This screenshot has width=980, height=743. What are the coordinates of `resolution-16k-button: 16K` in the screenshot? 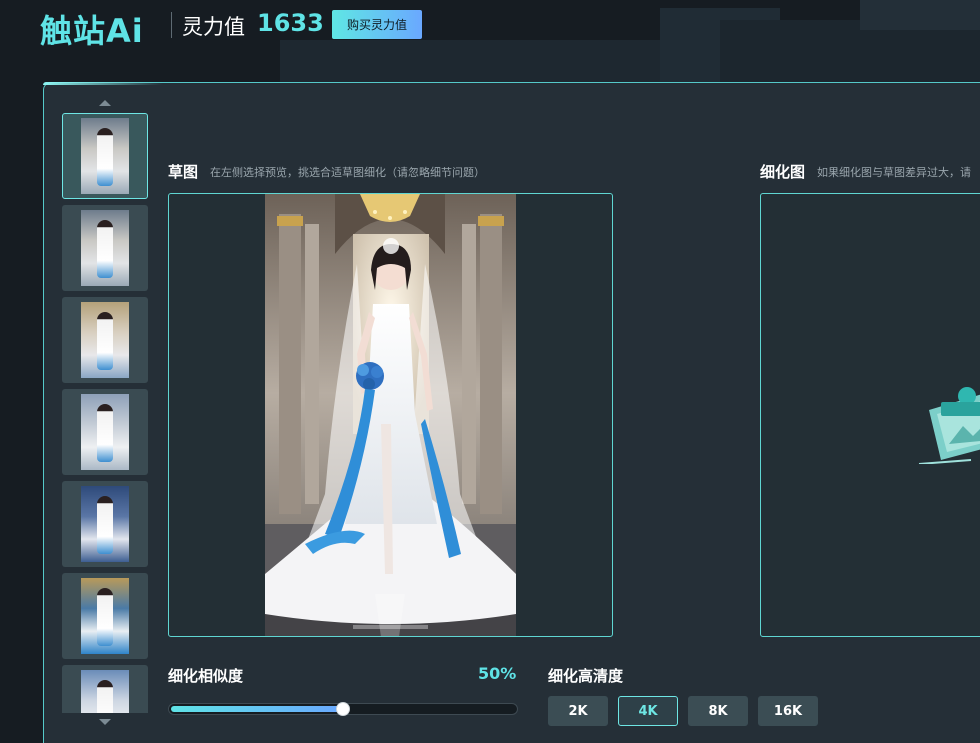 It's located at (788, 711).